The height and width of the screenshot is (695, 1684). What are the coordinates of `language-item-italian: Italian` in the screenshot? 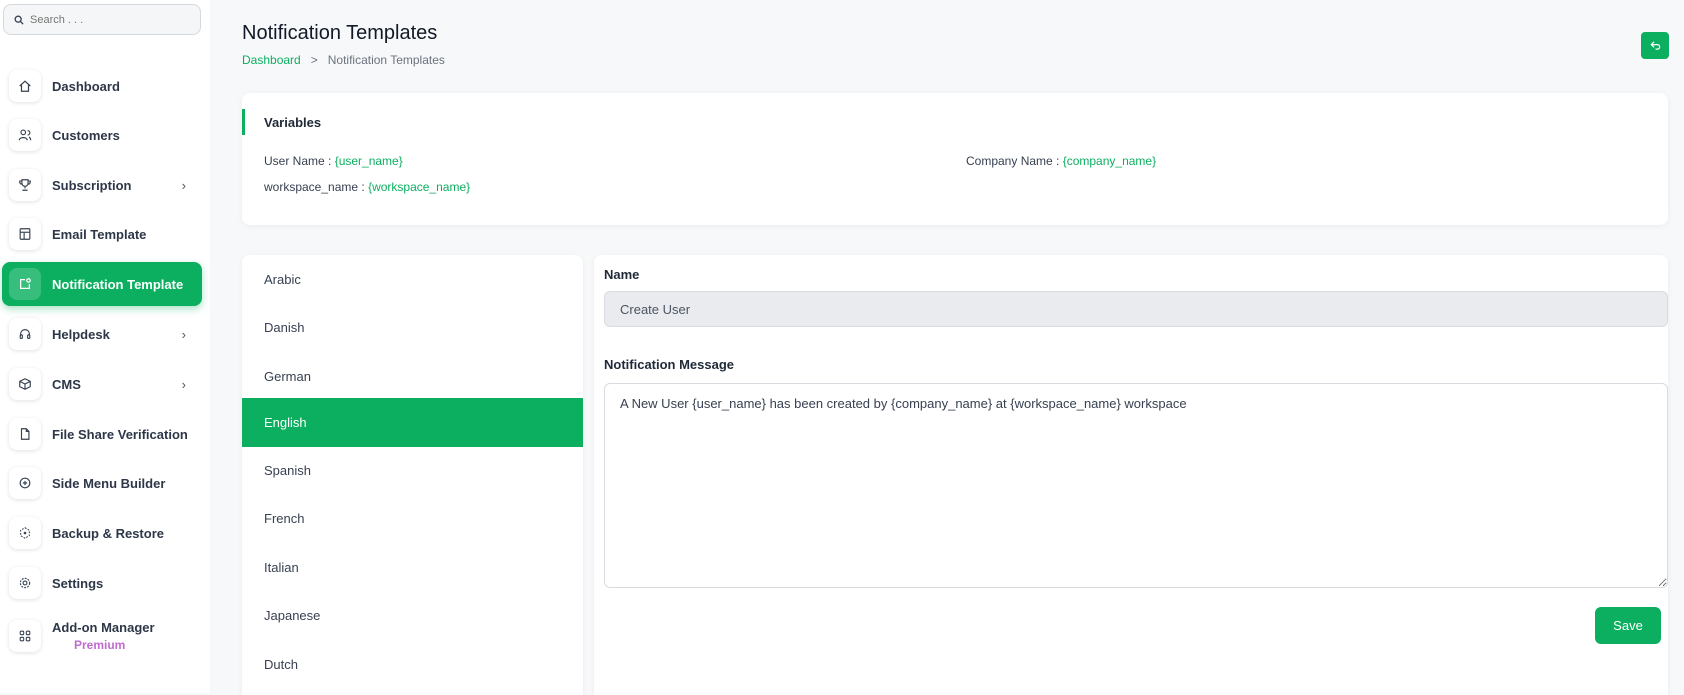 It's located at (412, 567).